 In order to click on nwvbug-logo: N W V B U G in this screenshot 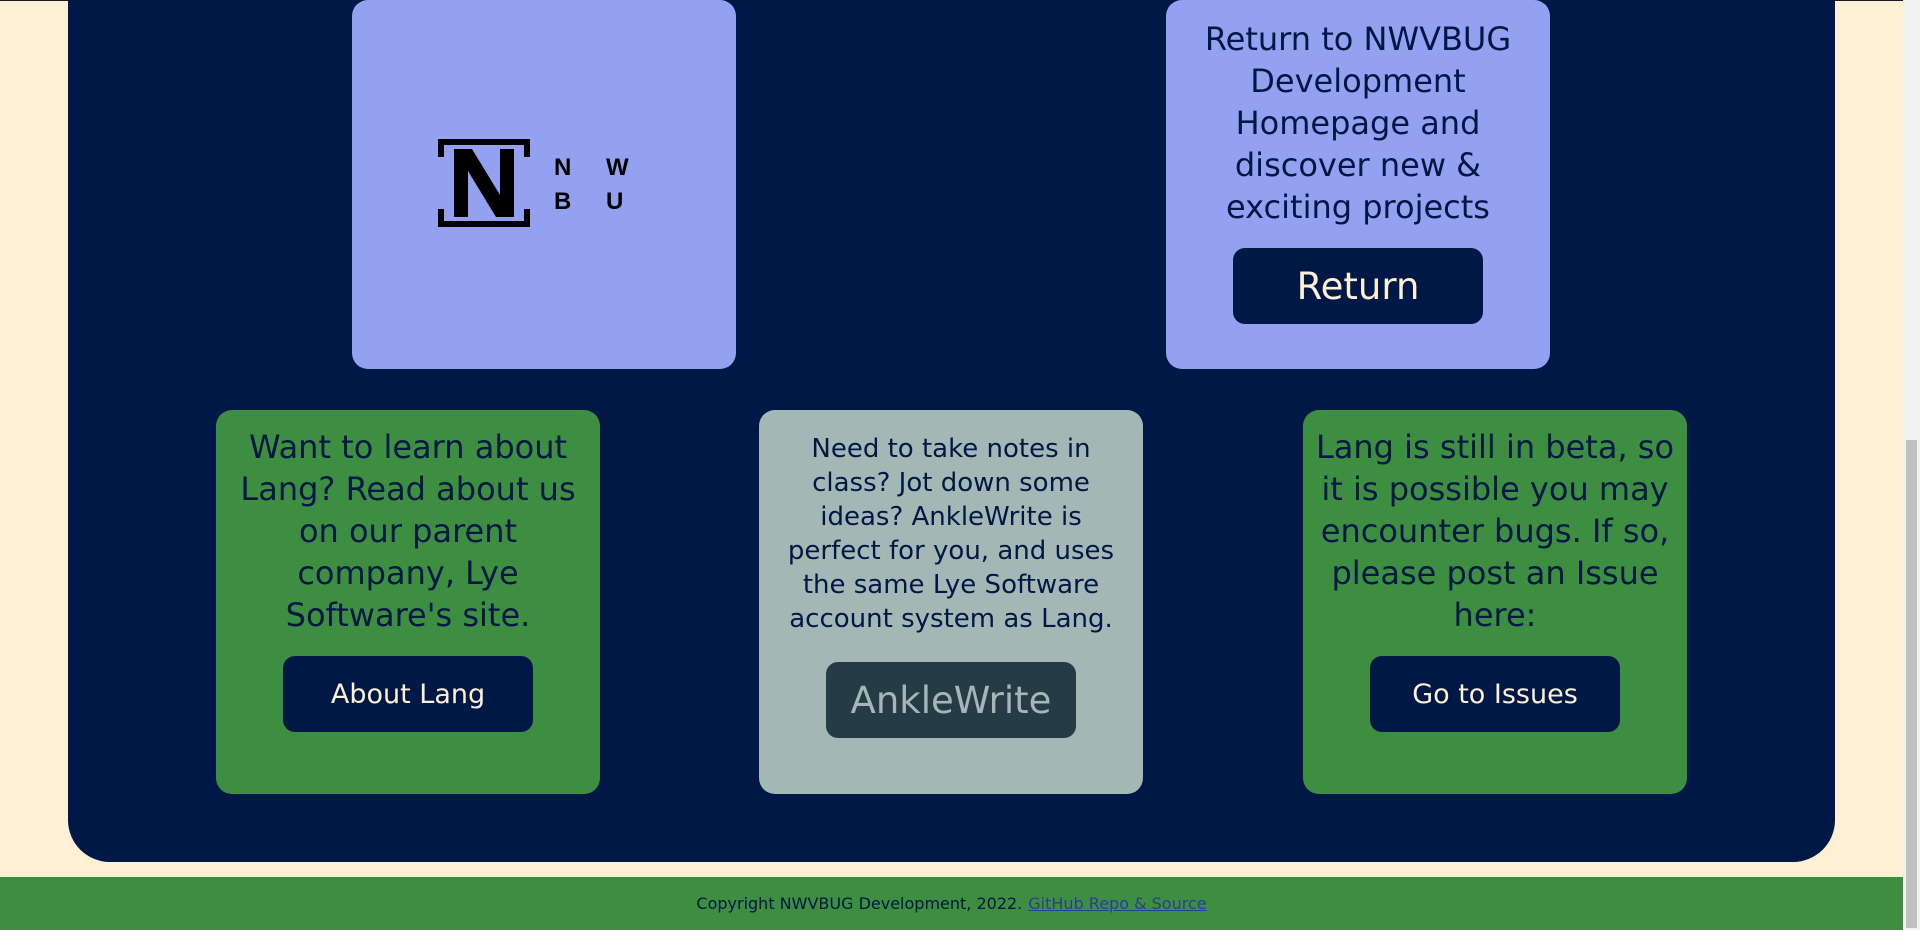, I will do `click(544, 192)`.